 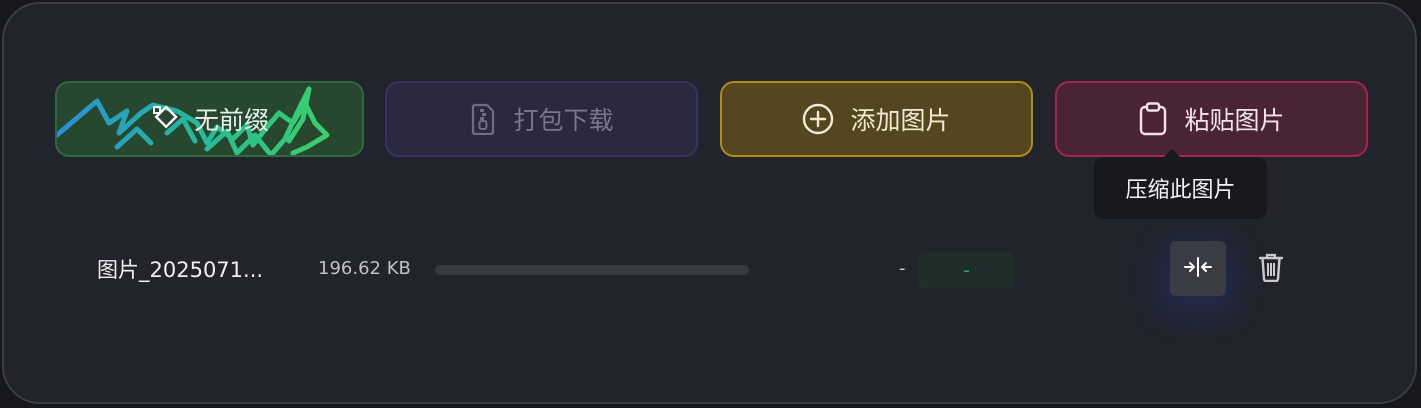 I want to click on paste-image-button: 粘贴图片, so click(x=1211, y=119).